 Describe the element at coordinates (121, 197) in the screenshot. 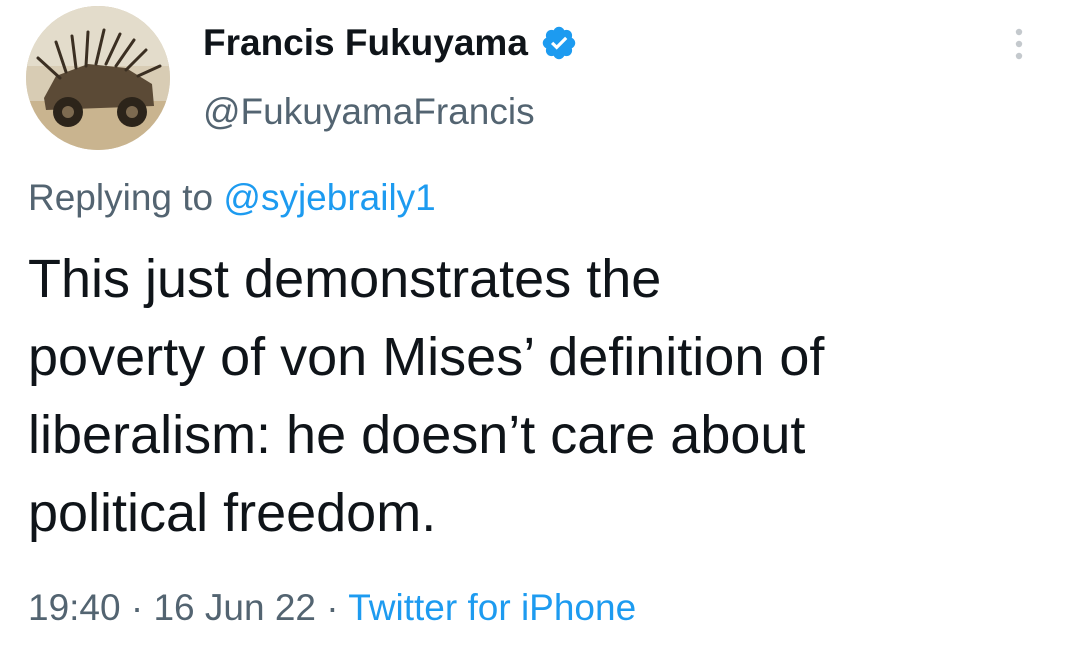

I see `replying-to-label: Replying to` at that location.